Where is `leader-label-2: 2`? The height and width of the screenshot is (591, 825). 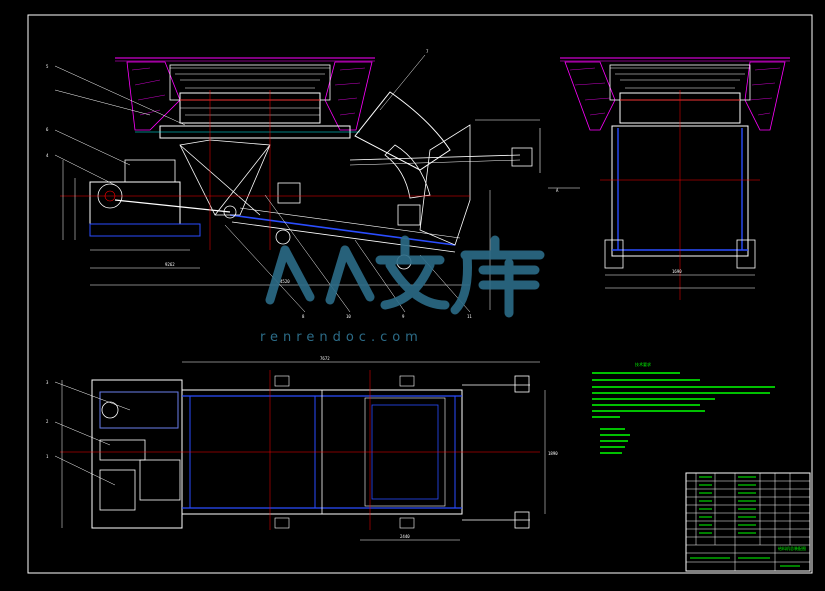 leader-label-2: 2 is located at coordinates (47, 421).